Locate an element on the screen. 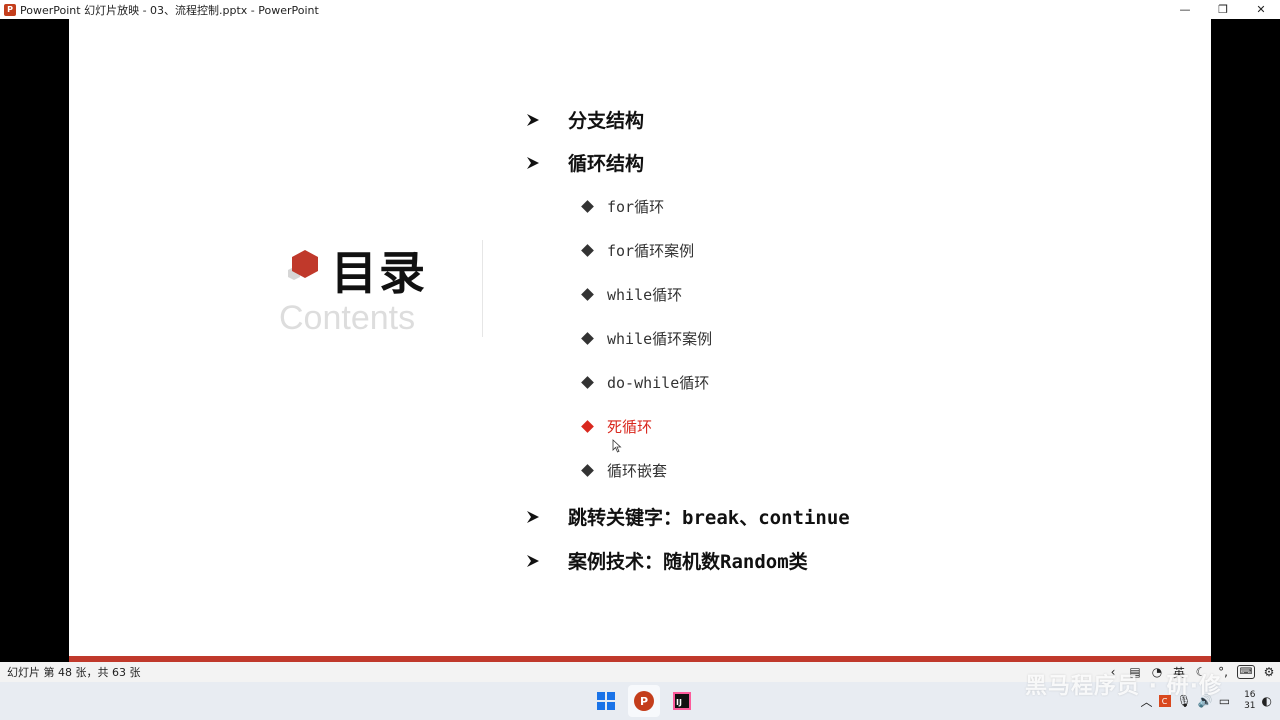  toc-item-level1: 案例技术：随机数Random类 is located at coordinates (666, 560).